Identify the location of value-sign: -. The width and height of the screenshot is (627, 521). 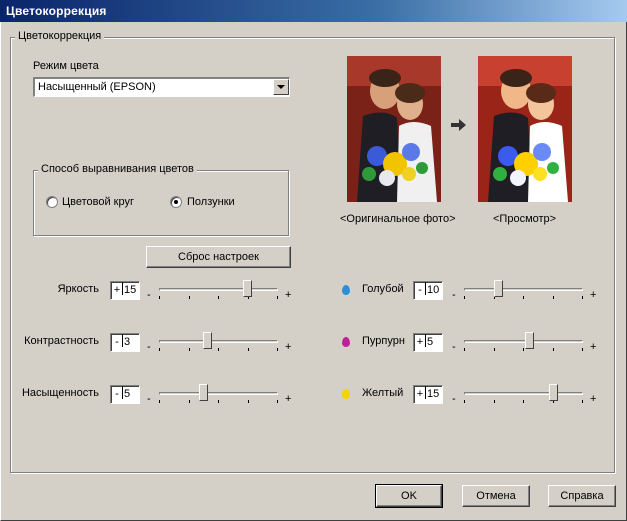
(420, 290).